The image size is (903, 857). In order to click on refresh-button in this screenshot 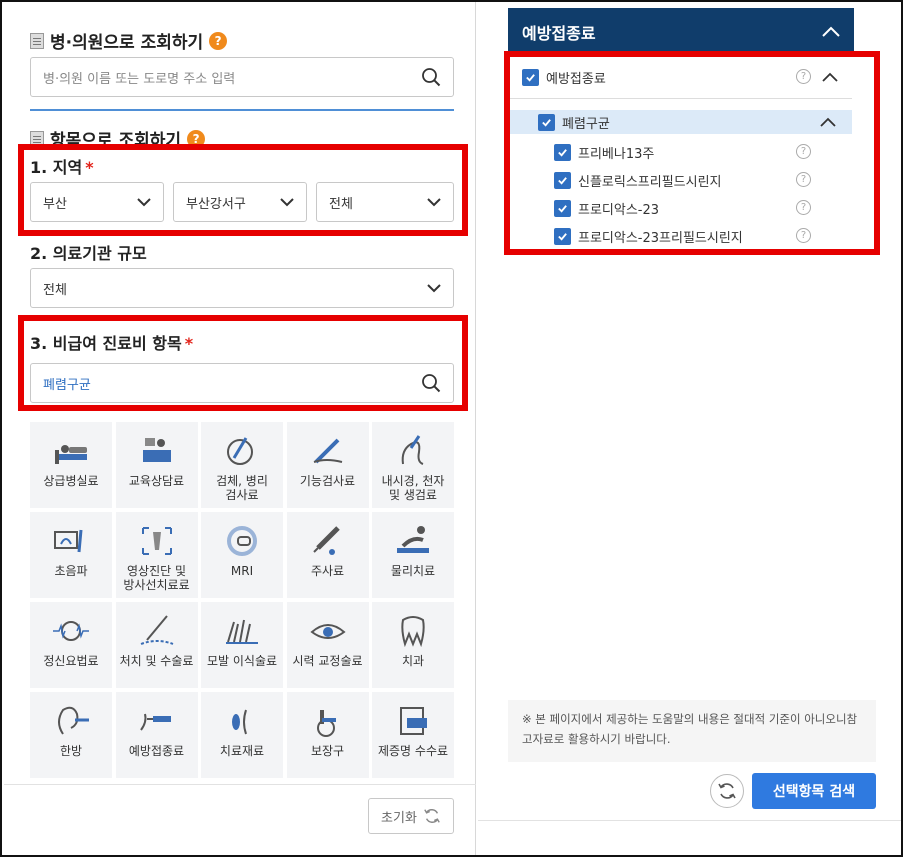, I will do `click(727, 791)`.